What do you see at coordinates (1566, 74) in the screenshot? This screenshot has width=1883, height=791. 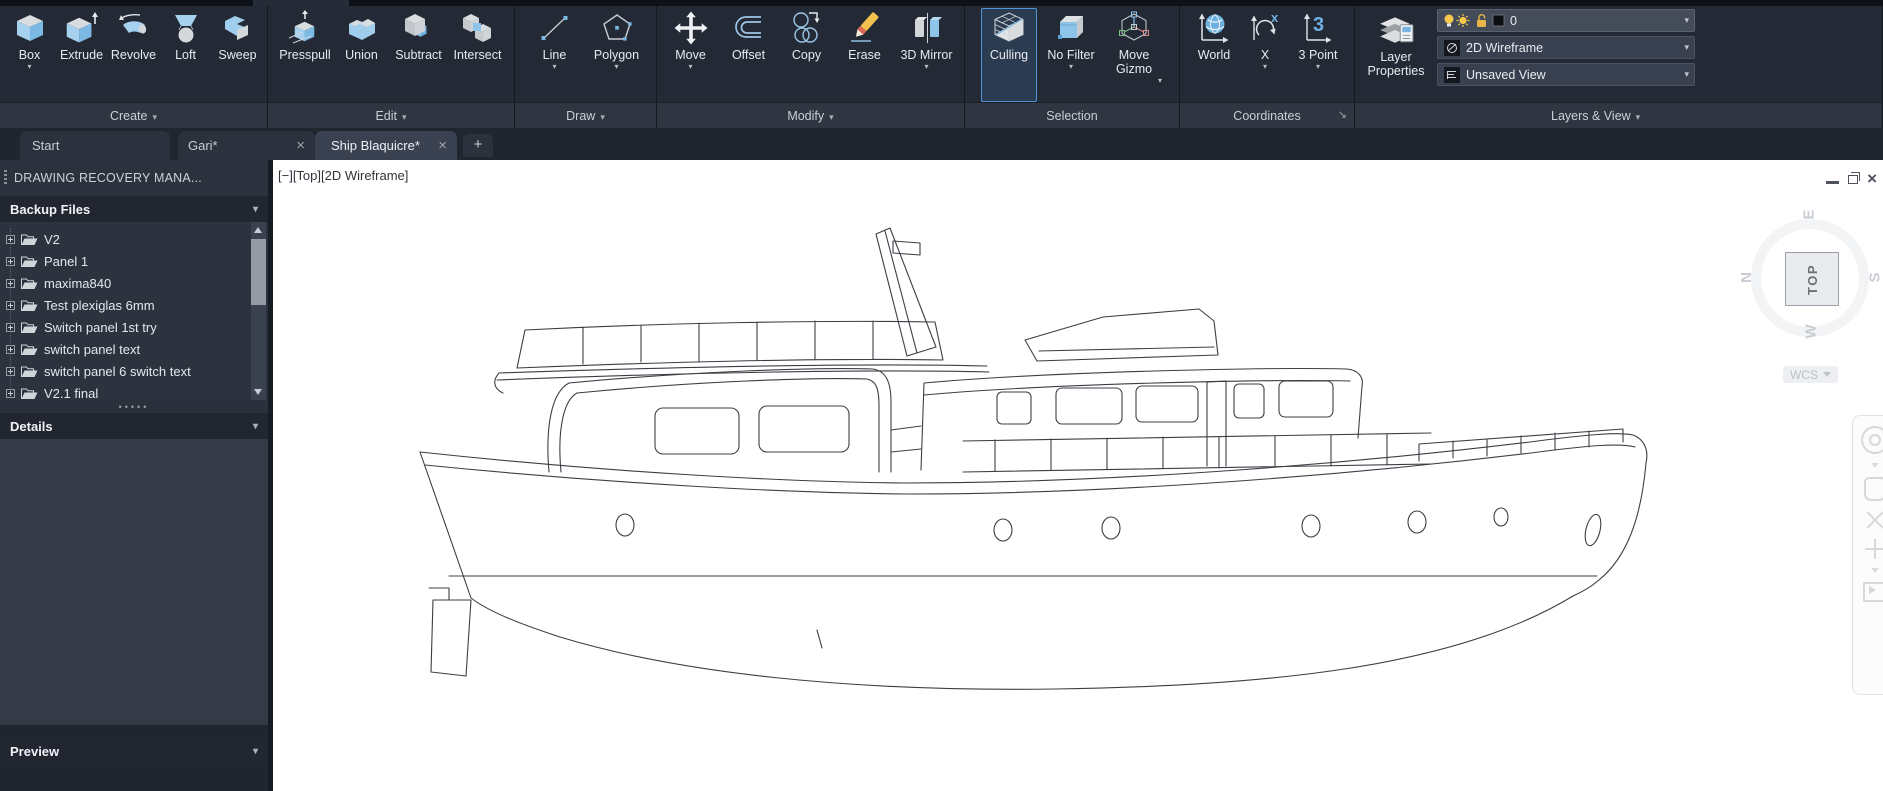 I see `view-combo: Unsaved View` at bounding box center [1566, 74].